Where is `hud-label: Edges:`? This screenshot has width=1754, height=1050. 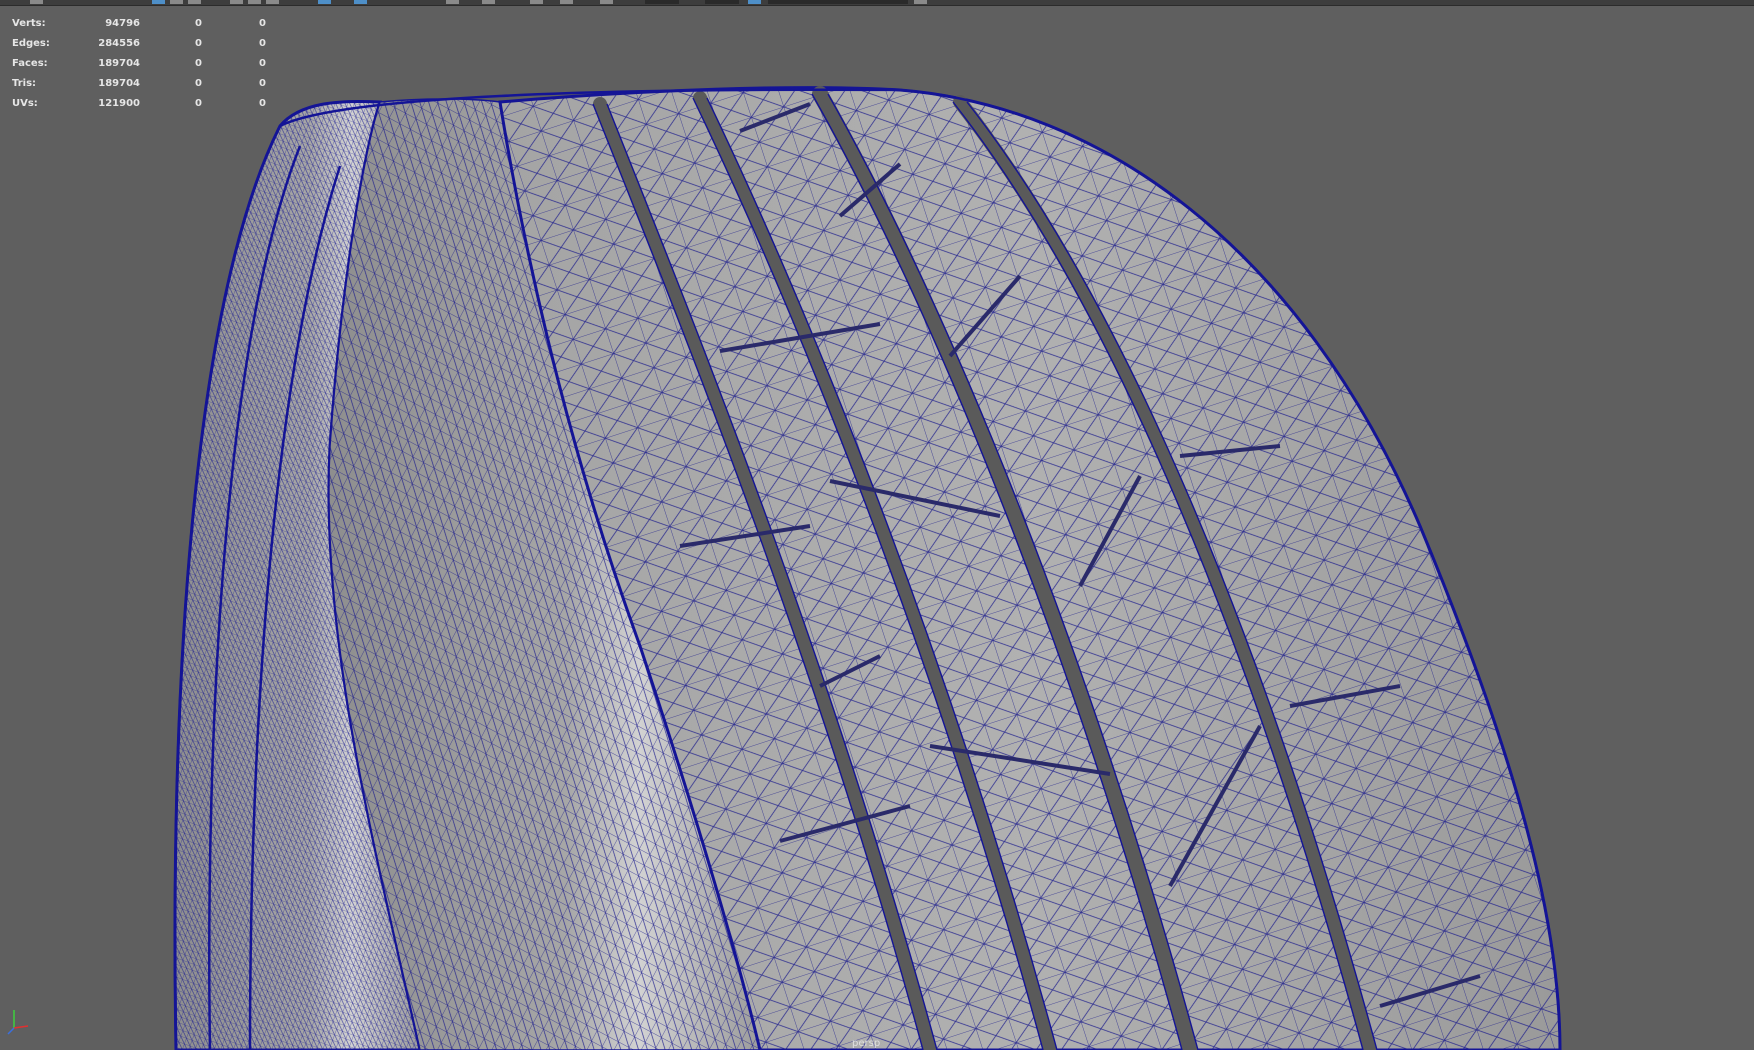 hud-label: Edges: is located at coordinates (31, 43).